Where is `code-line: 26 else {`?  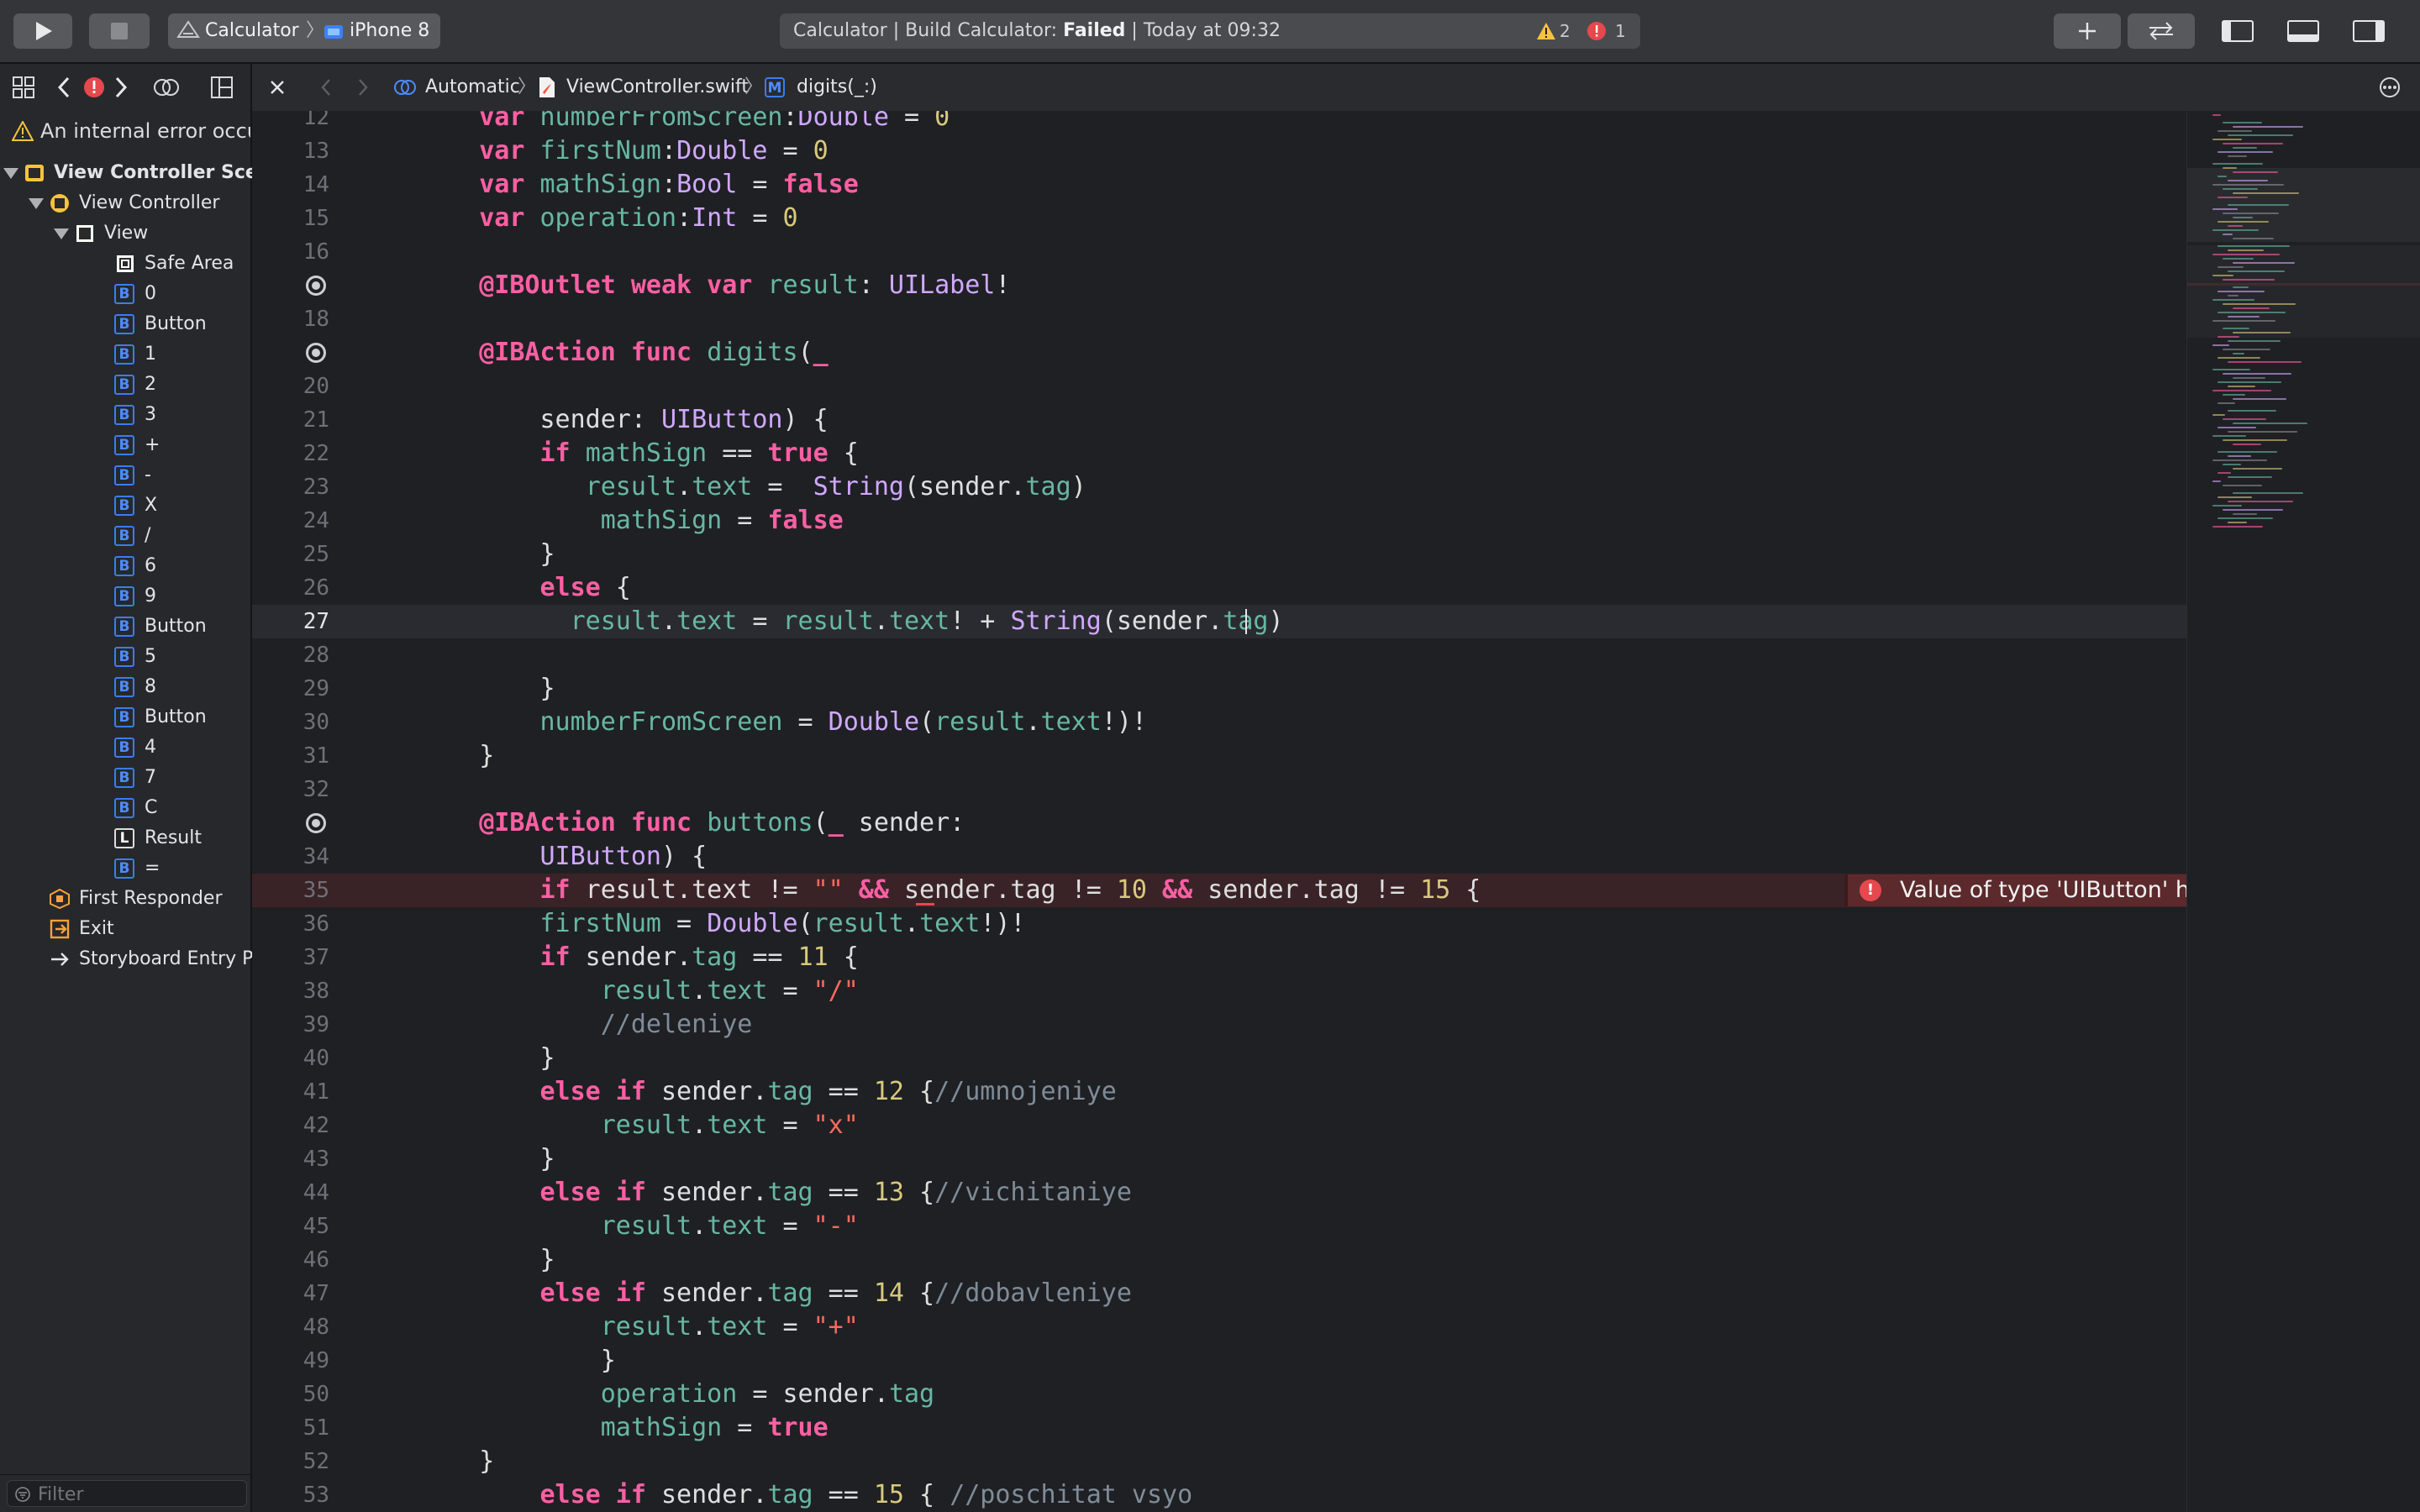
code-line: 26 else { is located at coordinates (1219, 588).